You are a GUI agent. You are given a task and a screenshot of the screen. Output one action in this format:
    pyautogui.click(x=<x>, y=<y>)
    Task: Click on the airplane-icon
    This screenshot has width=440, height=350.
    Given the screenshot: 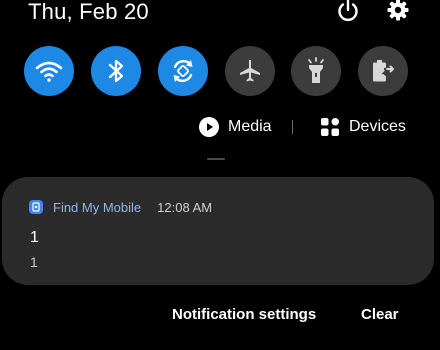 What is the action you would take?
    pyautogui.click(x=250, y=71)
    